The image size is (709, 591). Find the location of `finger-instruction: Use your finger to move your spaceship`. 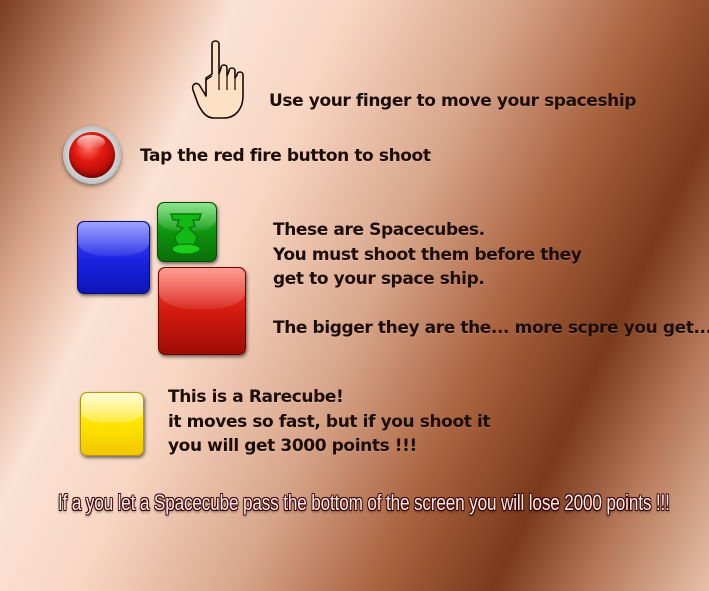

finger-instruction: Use your finger to move your spaceship is located at coordinates (453, 101).